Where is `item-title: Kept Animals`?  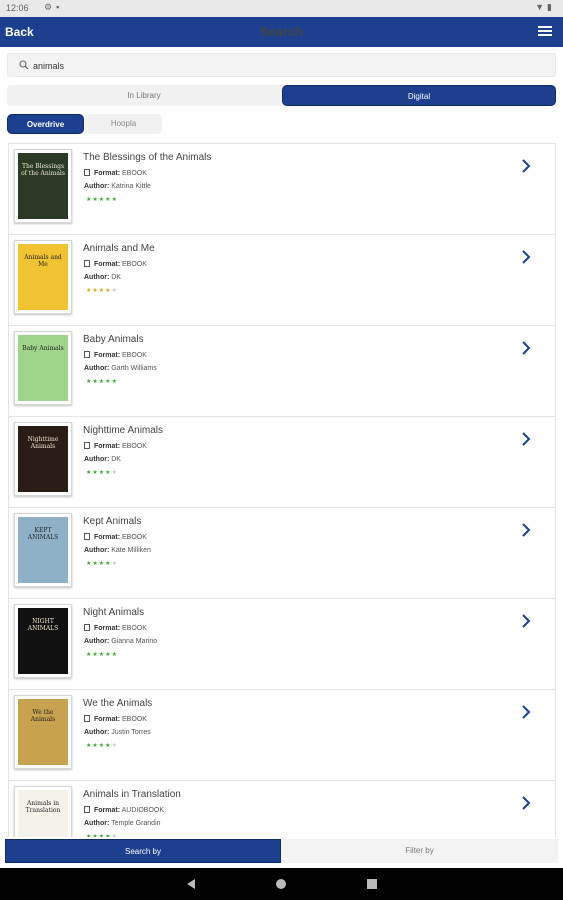
item-title: Kept Animals is located at coordinates (112, 521).